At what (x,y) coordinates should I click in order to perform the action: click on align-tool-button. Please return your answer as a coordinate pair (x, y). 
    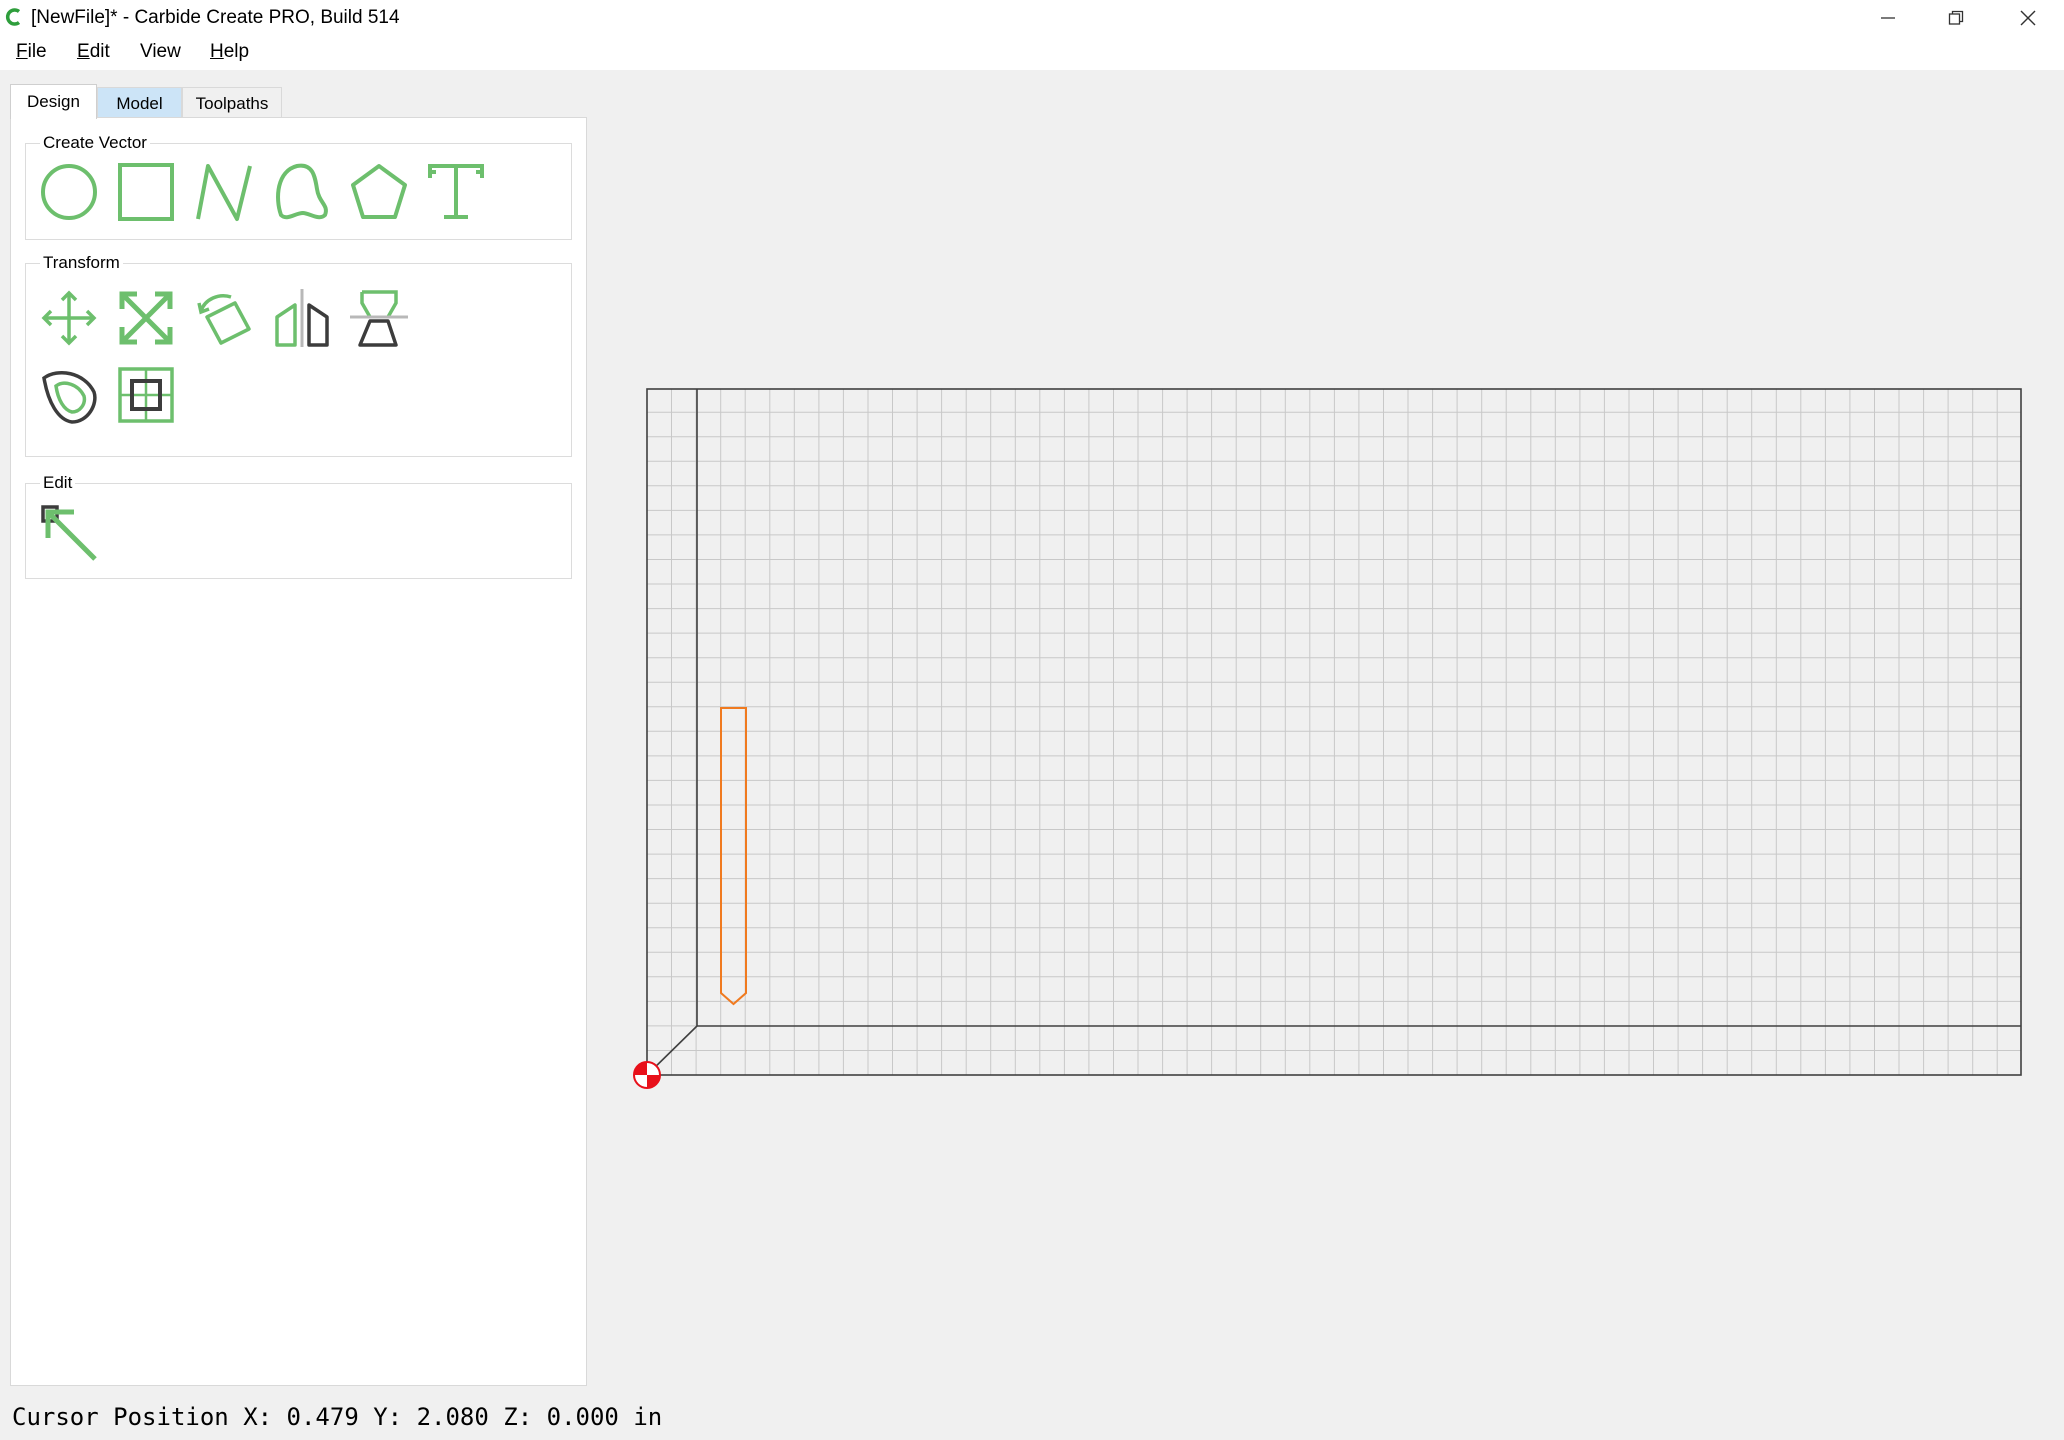
    Looking at the image, I should click on (379, 318).